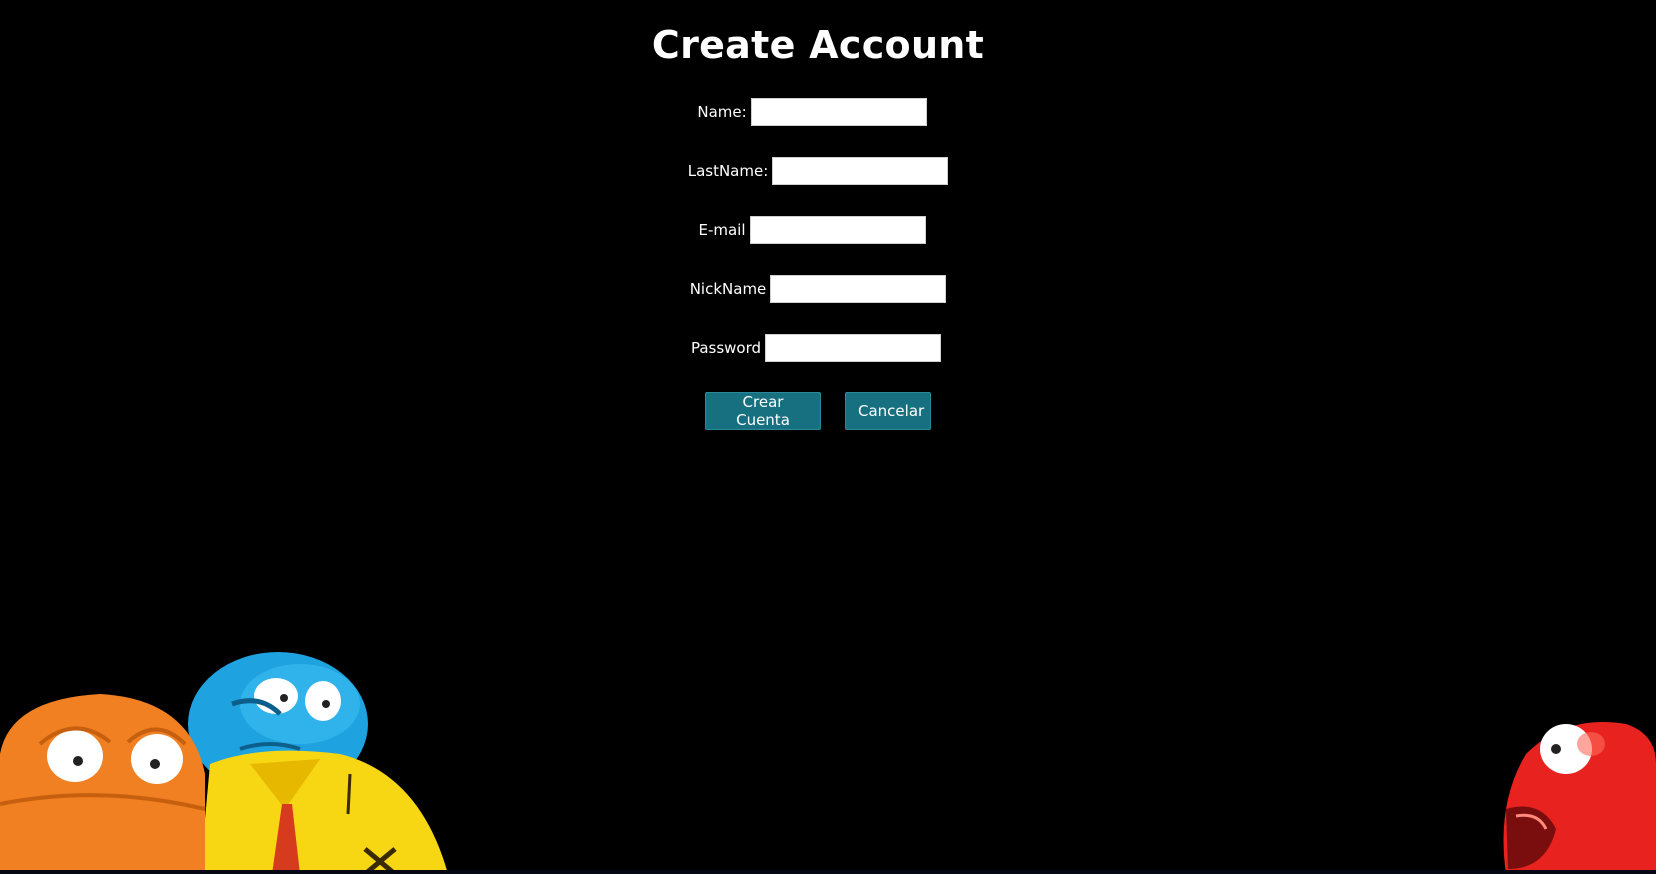 Image resolution: width=1656 pixels, height=874 pixels. What do you see at coordinates (860, 171) in the screenshot?
I see `lastname-input` at bounding box center [860, 171].